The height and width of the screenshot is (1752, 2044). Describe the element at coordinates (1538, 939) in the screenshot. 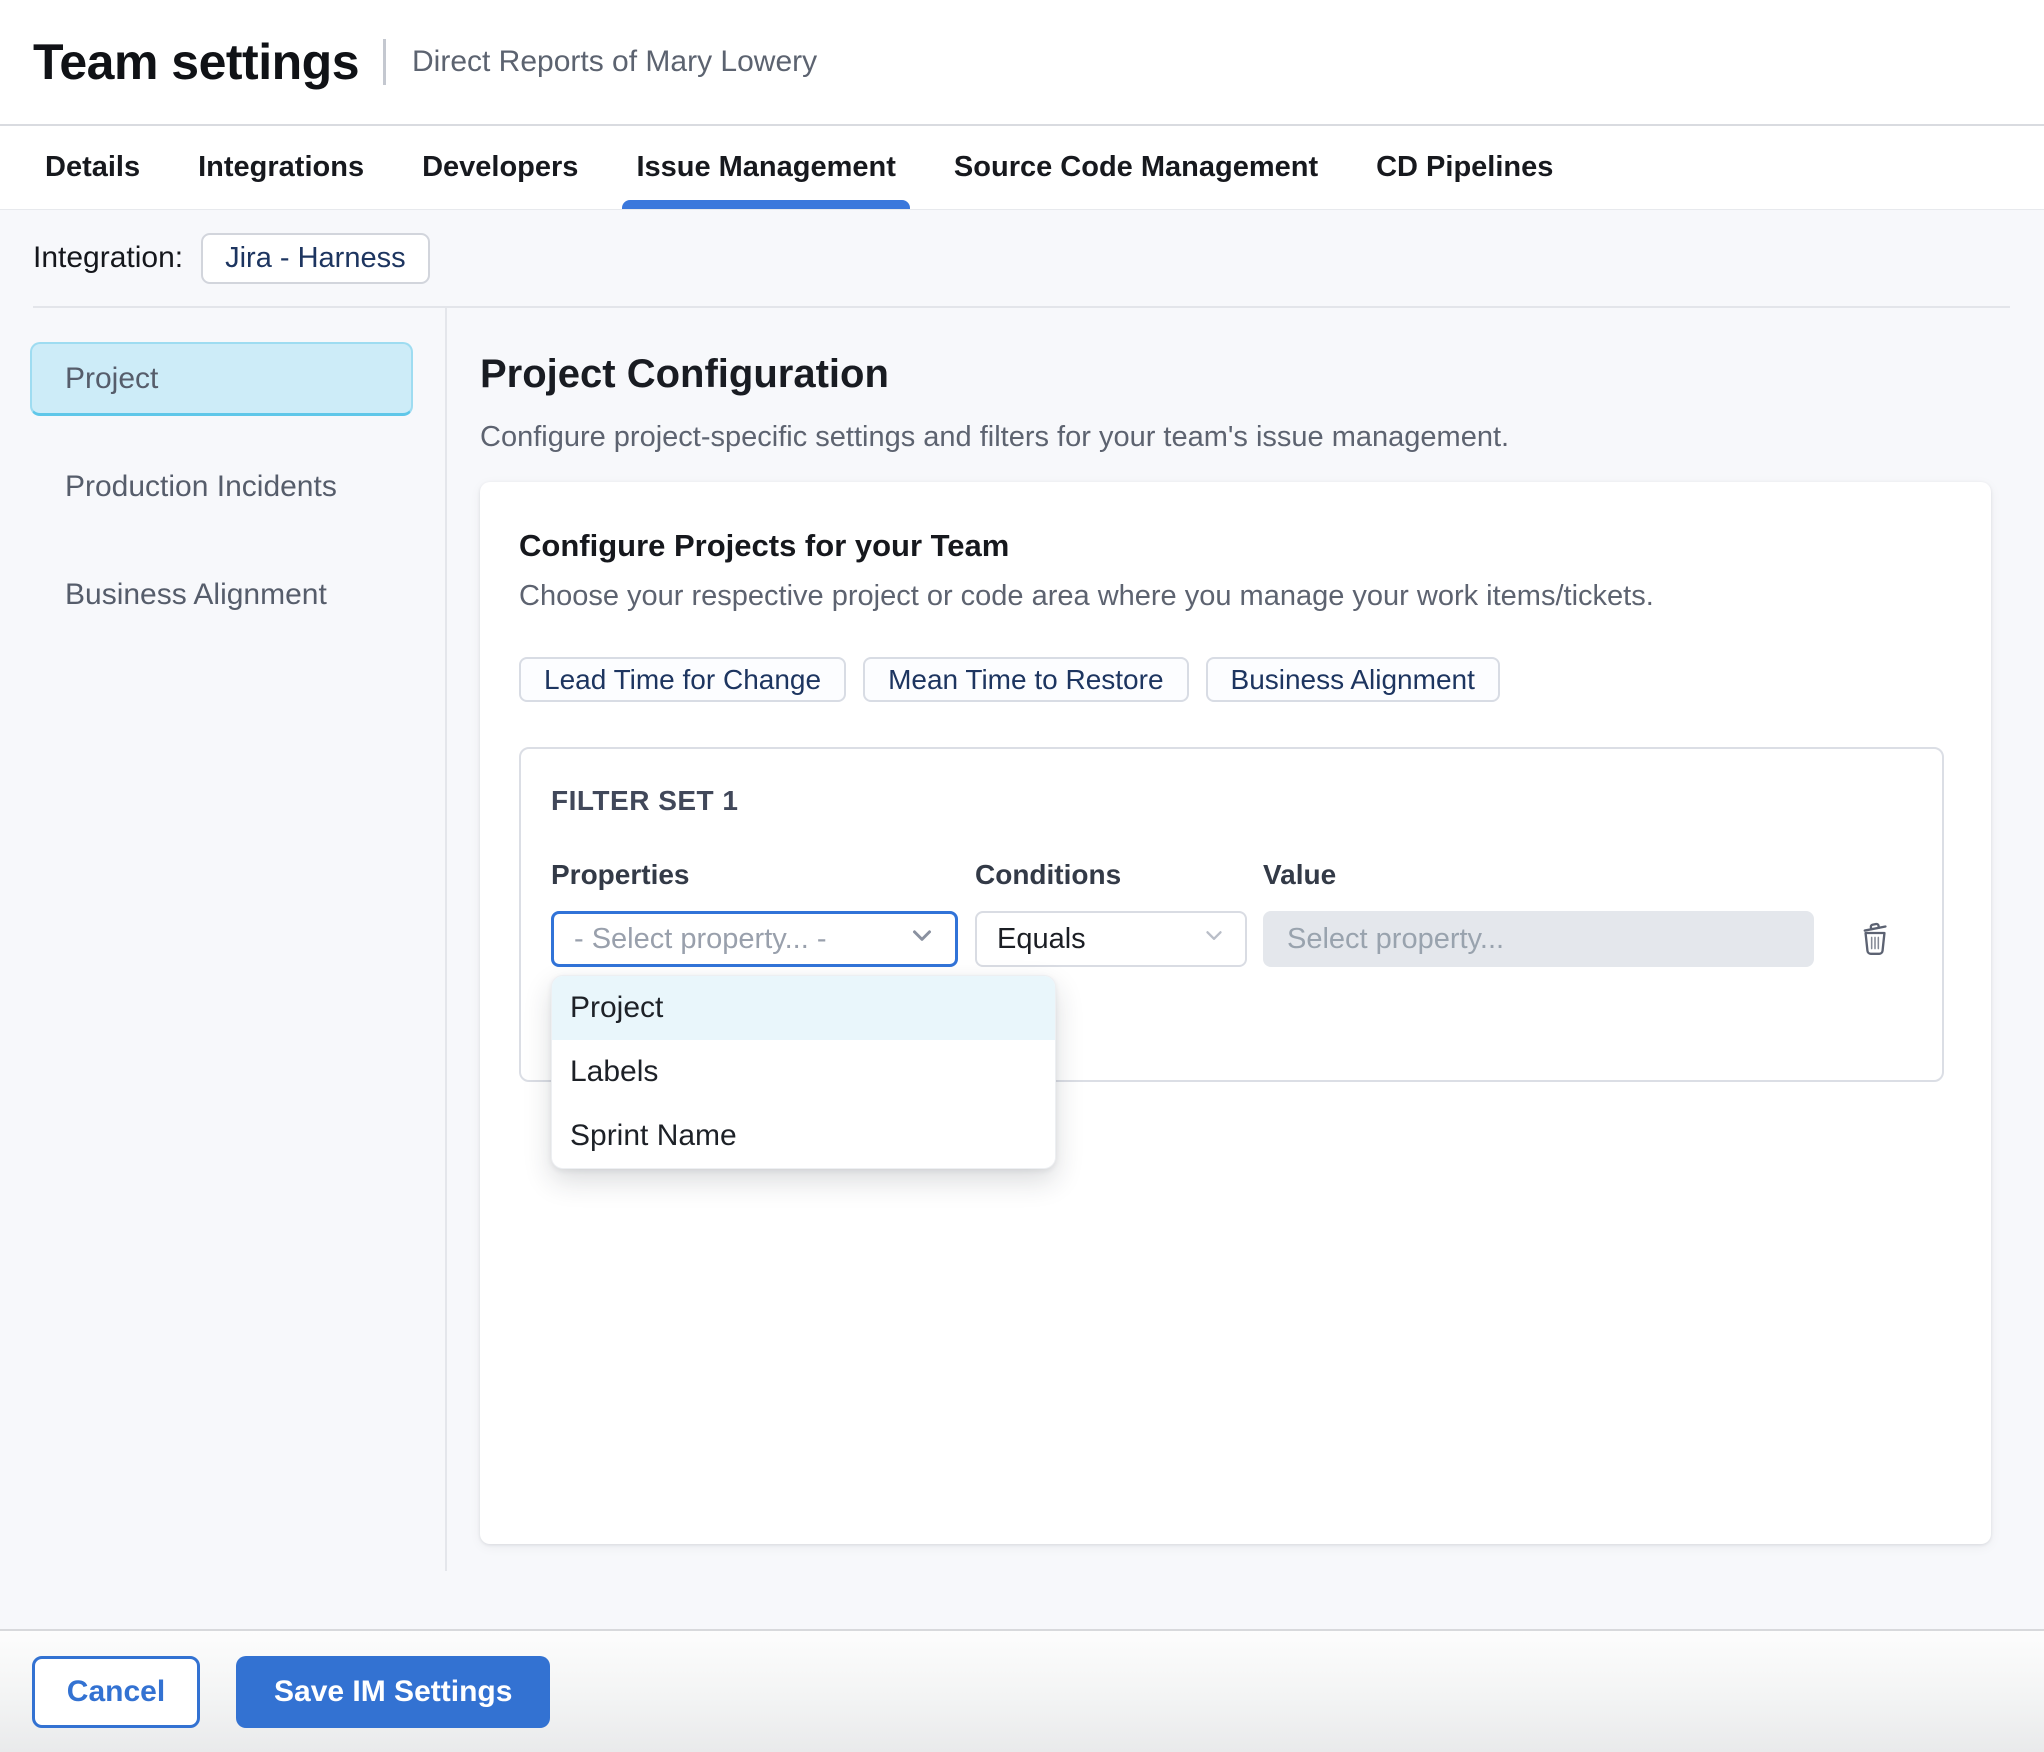

I see `value-input` at that location.